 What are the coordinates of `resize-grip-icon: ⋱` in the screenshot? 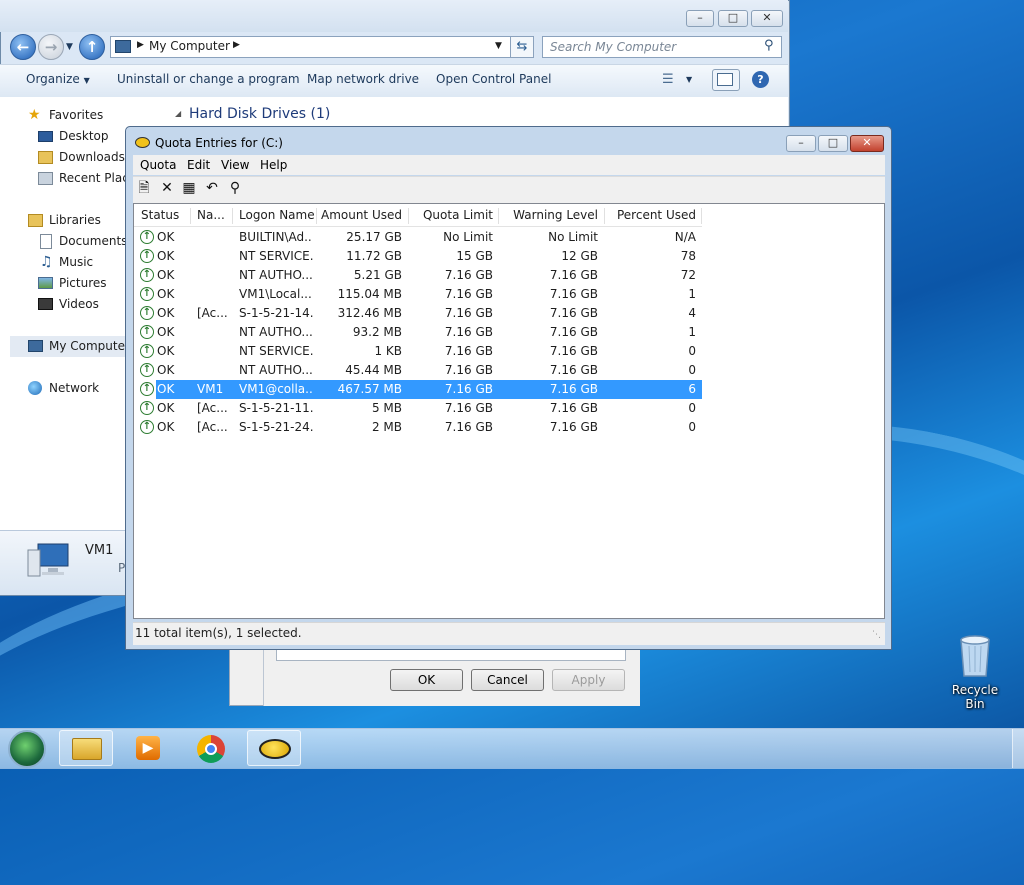 It's located at (876, 635).